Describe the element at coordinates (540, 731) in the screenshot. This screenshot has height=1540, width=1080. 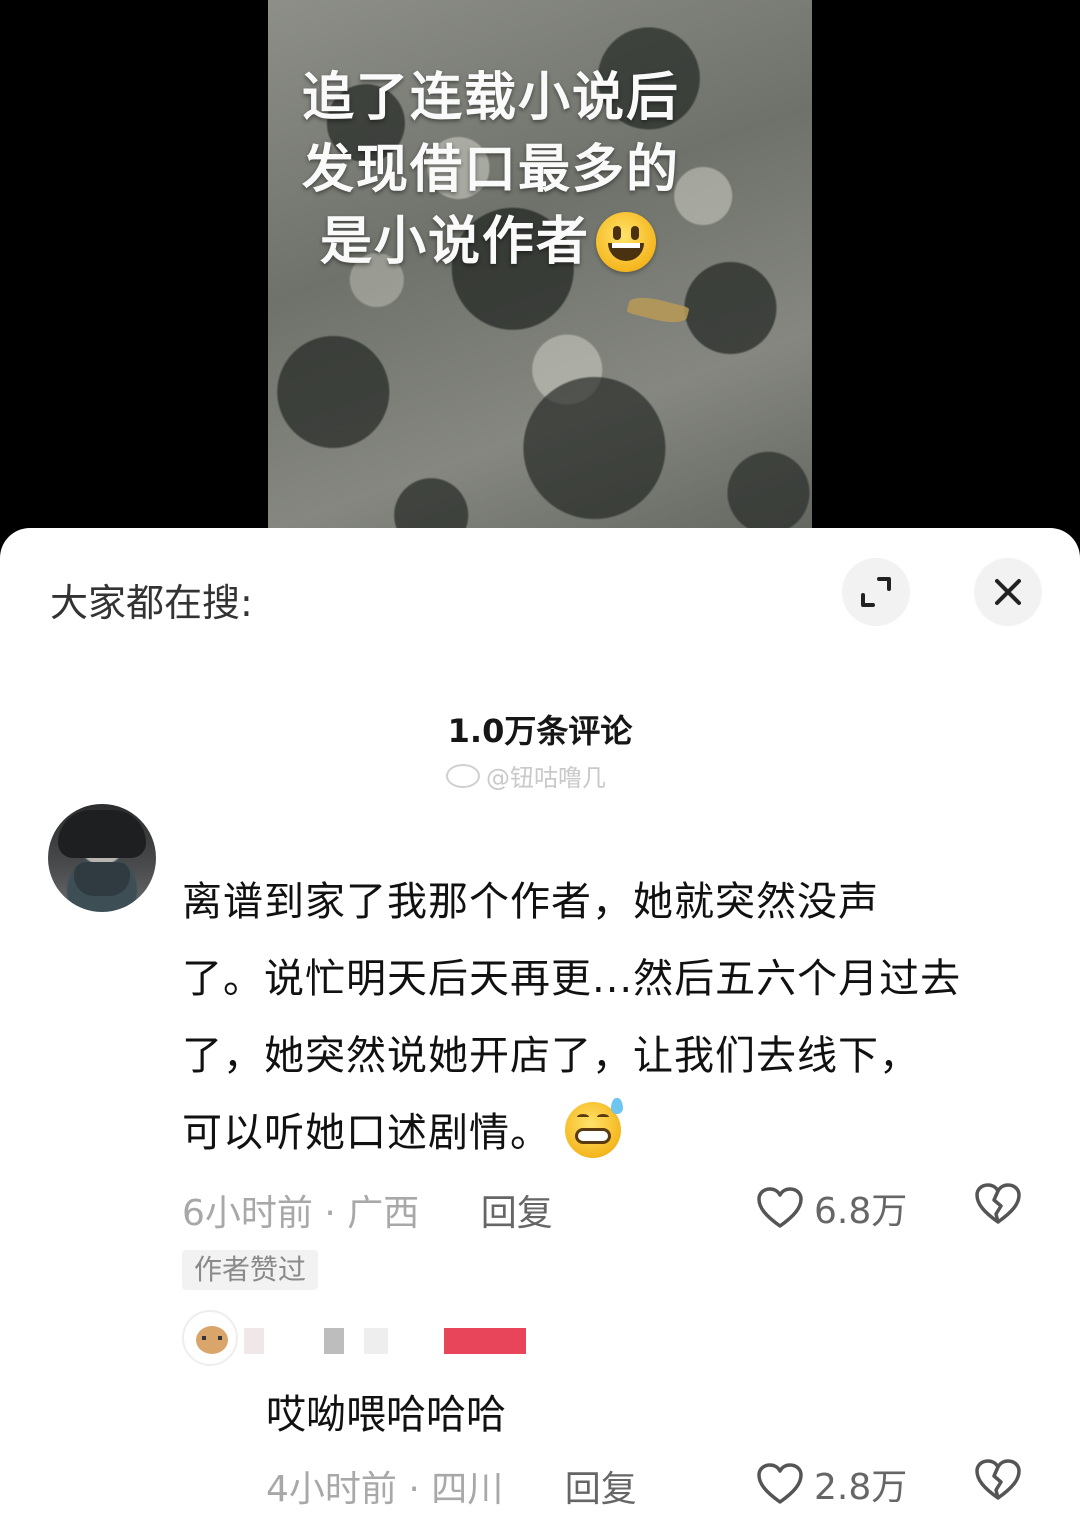
I see `comment-count-title: 1.0万条评论` at that location.